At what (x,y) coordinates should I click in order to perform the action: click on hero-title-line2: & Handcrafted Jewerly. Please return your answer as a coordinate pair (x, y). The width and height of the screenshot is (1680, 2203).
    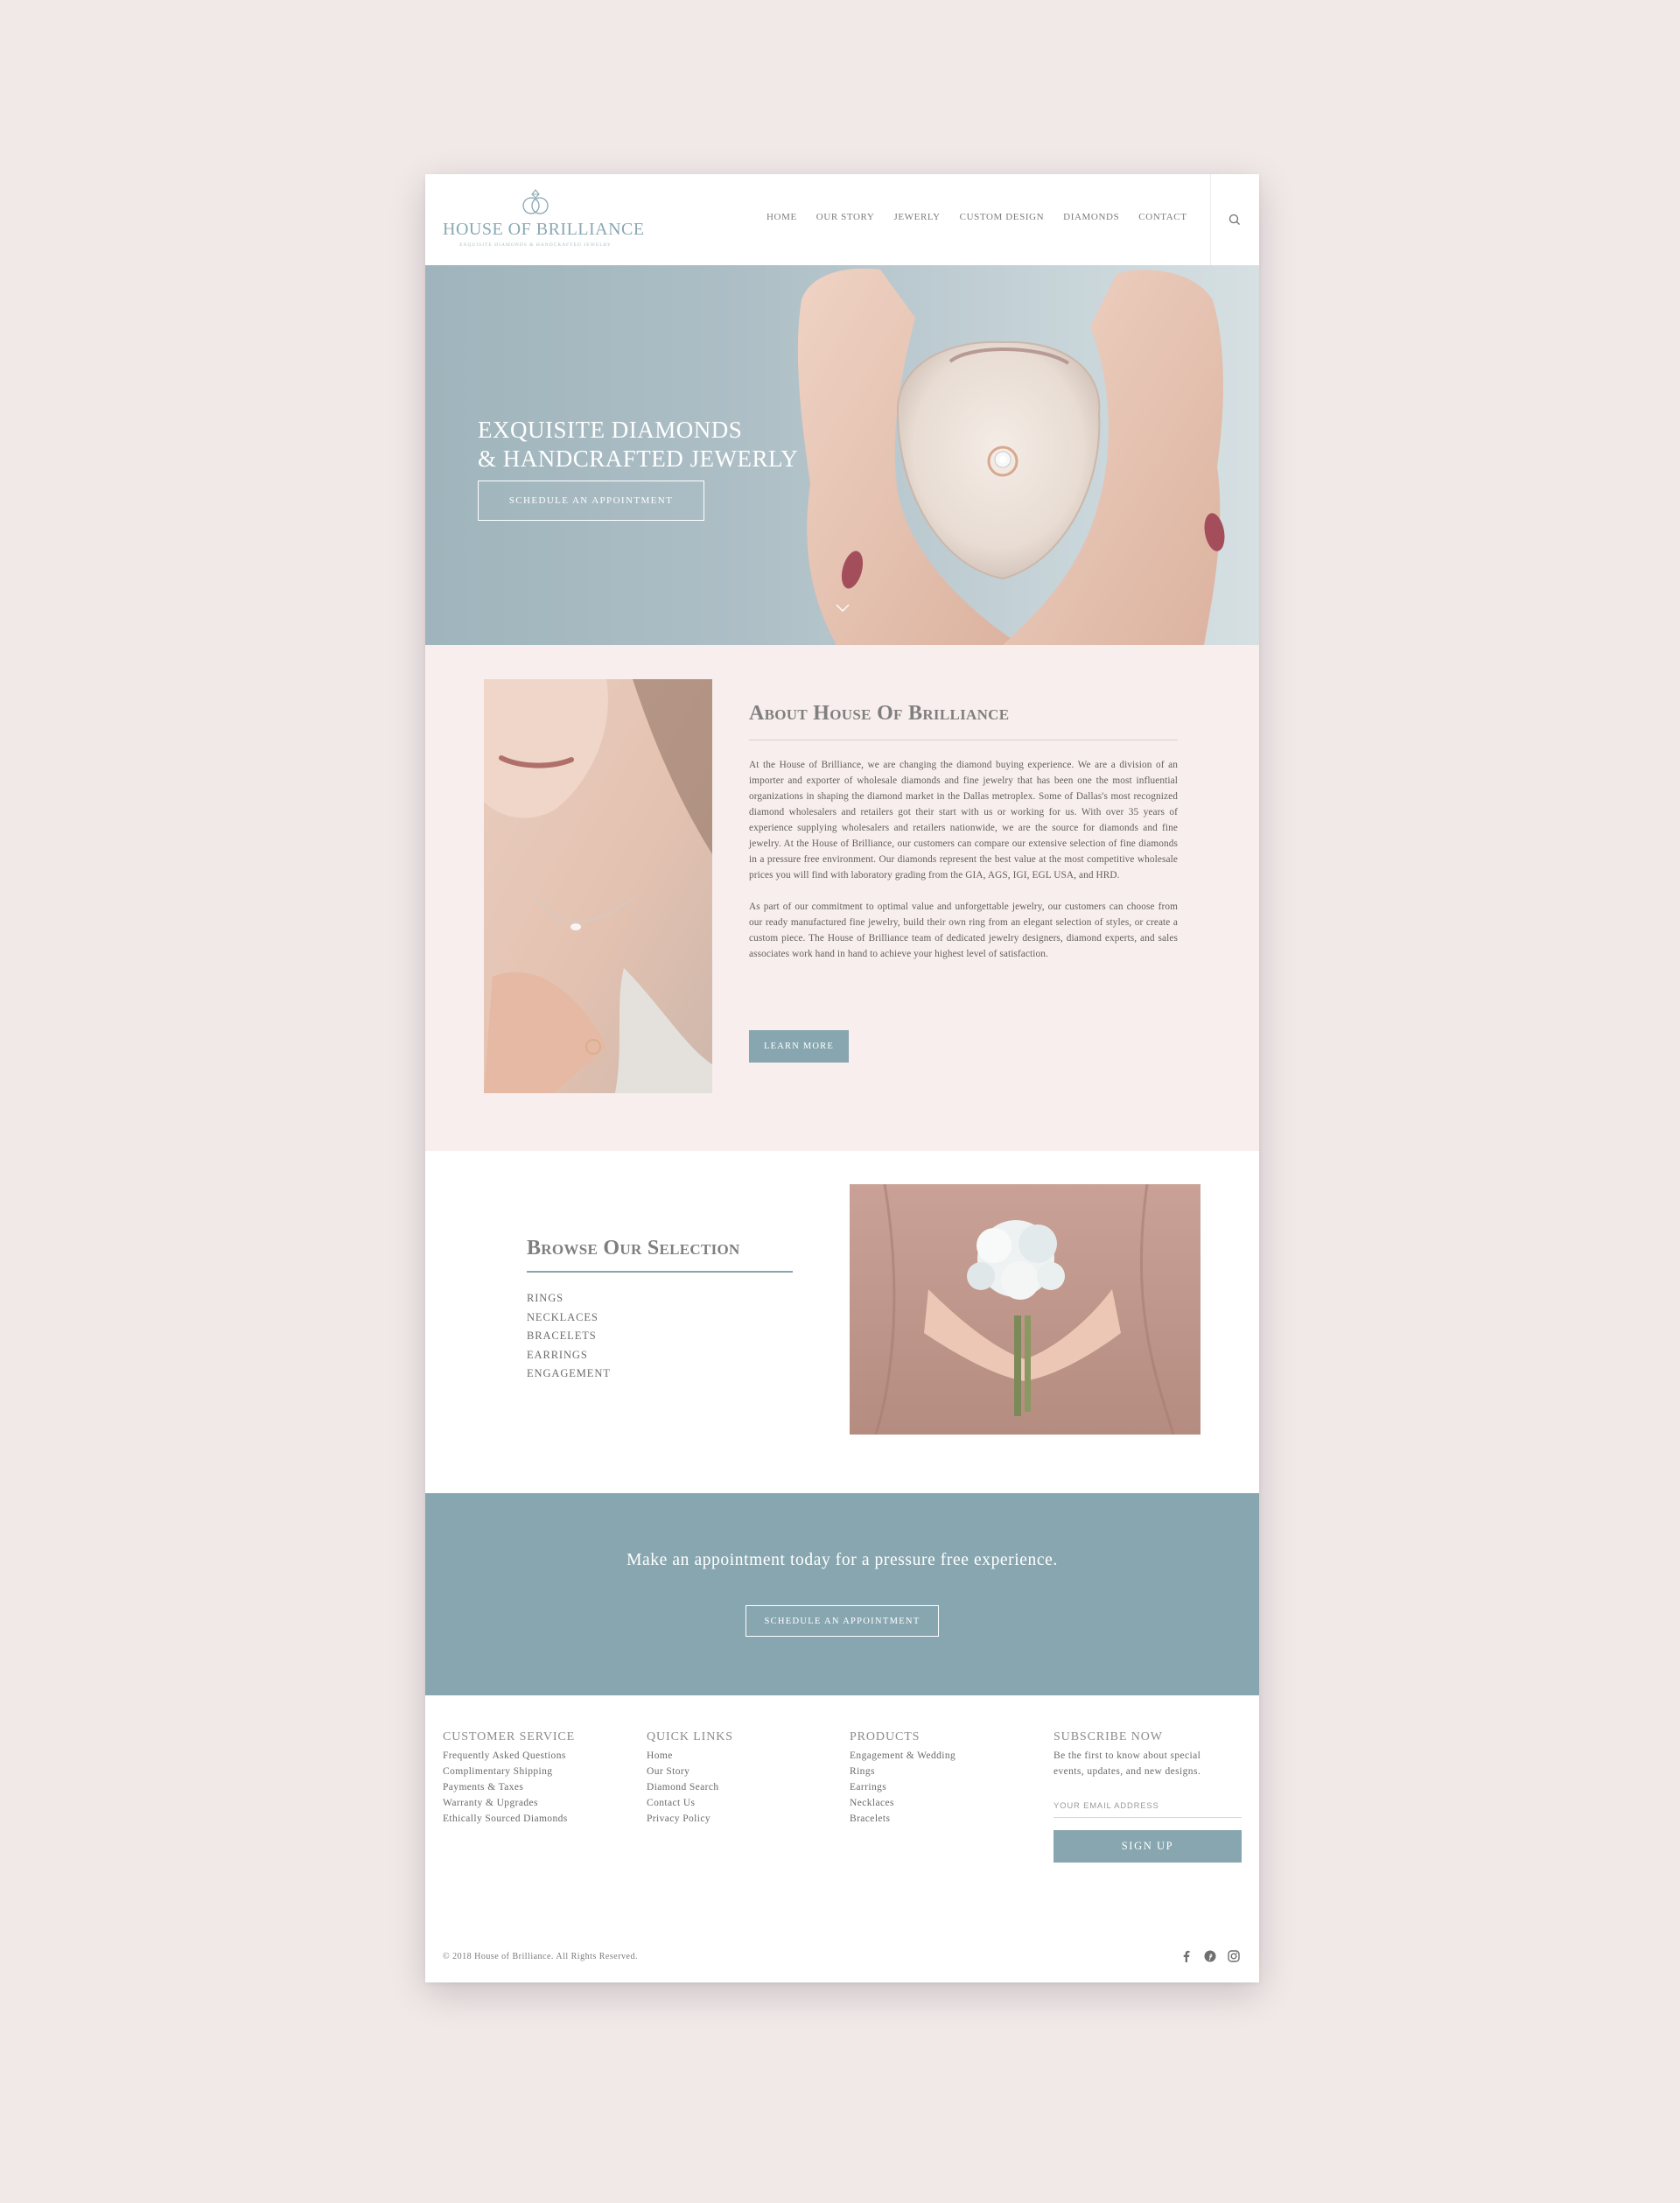
    Looking at the image, I should click on (638, 459).